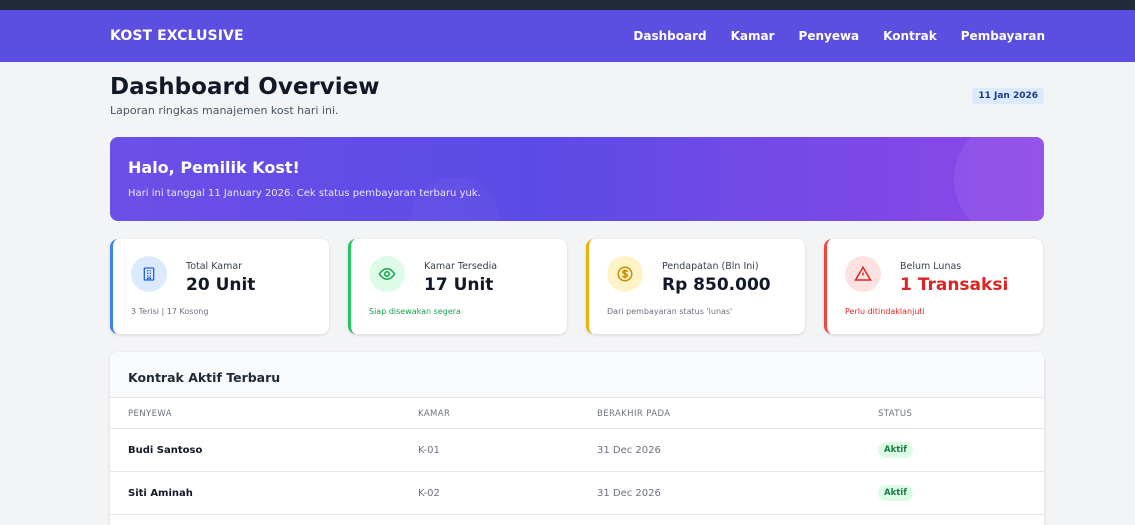  What do you see at coordinates (910, 36) in the screenshot?
I see `nav-kontrak: Kontrak` at bounding box center [910, 36].